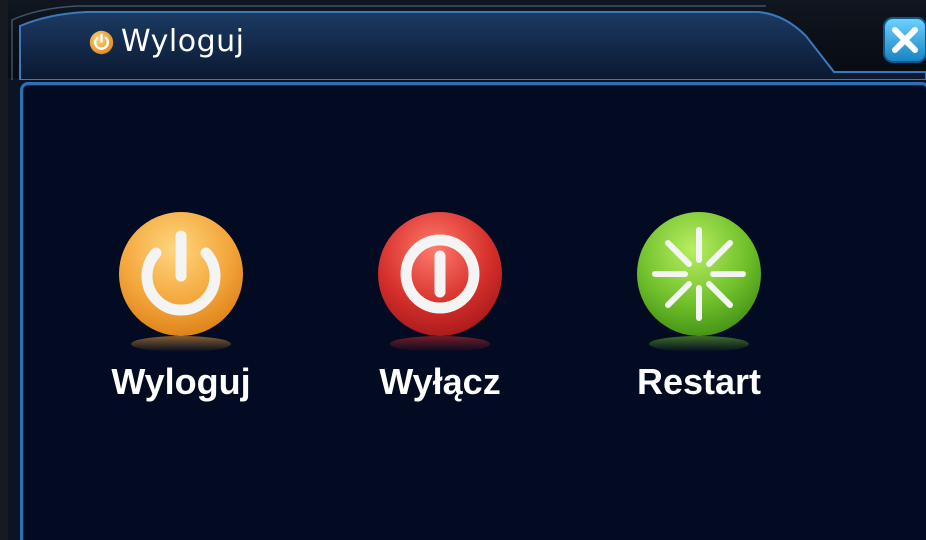 The image size is (926, 540). I want to click on window-title-text: Wyloguj, so click(183, 41).